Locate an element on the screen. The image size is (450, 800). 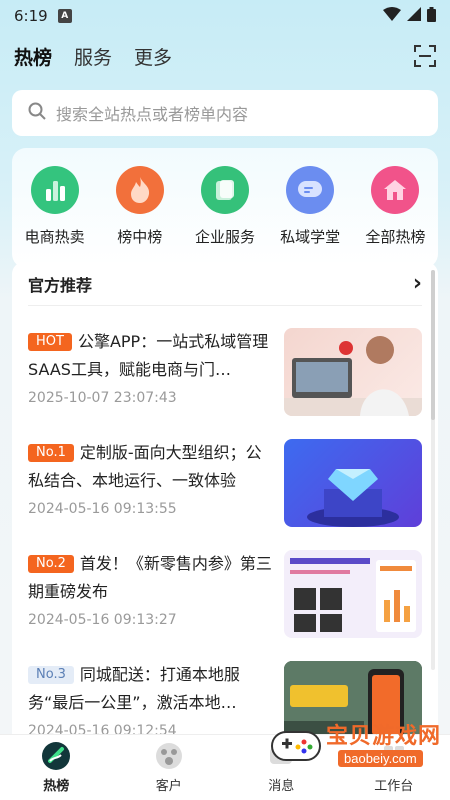
watermark: 宝贝游戏网 baobeiy.com is located at coordinates (356, 754).